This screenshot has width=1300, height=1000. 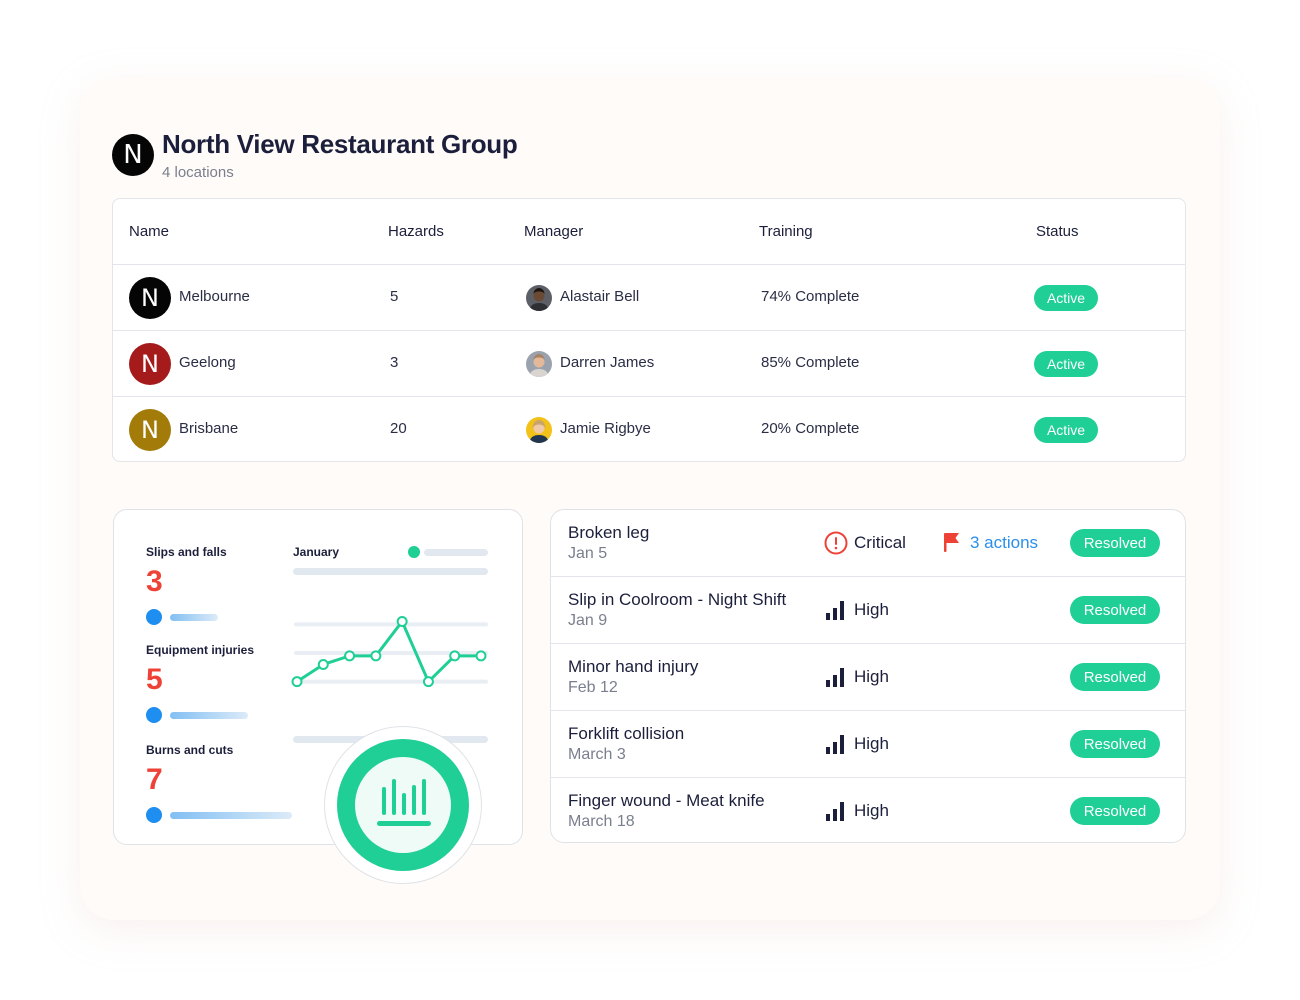 What do you see at coordinates (390, 571) in the screenshot?
I see `chart-header-bar` at bounding box center [390, 571].